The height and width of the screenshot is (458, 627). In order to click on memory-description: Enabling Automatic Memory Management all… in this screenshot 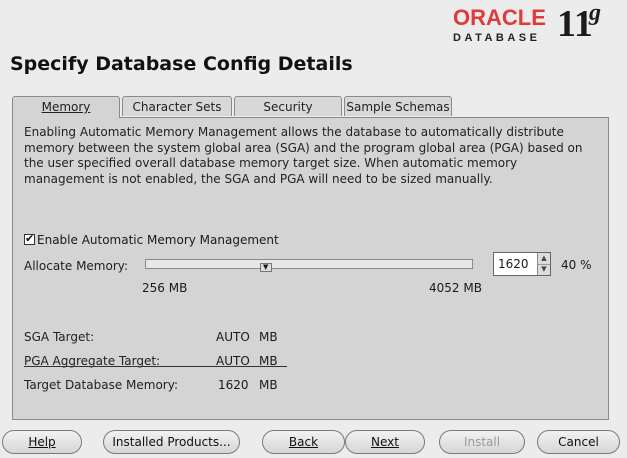, I will do `click(303, 155)`.